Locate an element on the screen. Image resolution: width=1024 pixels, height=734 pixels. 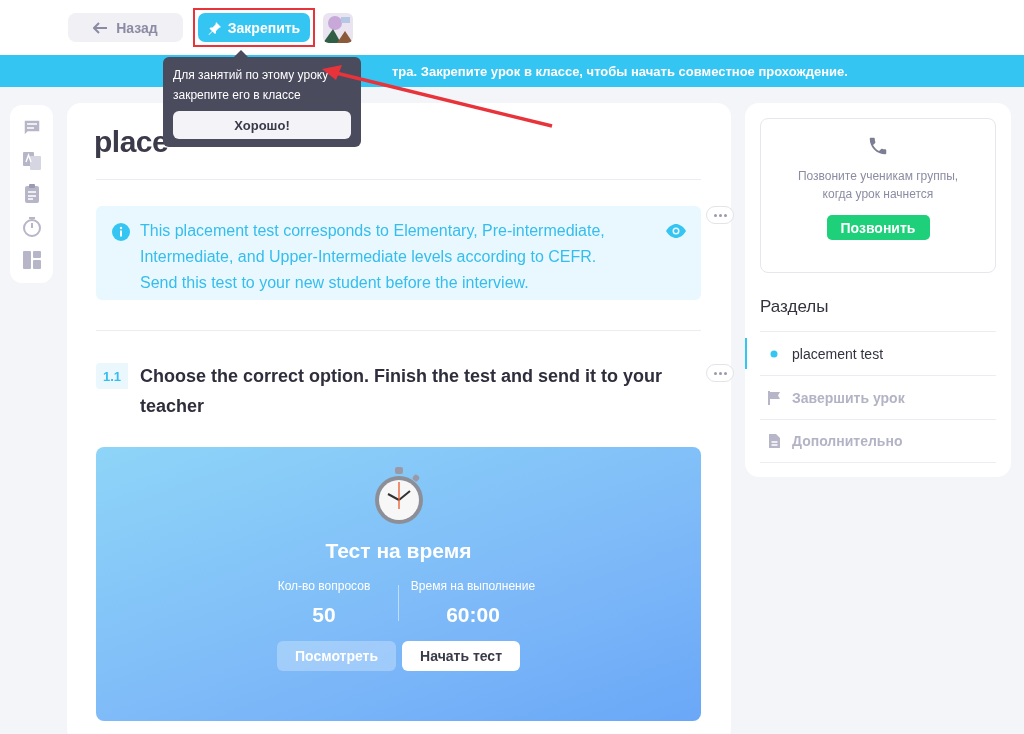
stopwatch-icon is located at coordinates (398, 496).